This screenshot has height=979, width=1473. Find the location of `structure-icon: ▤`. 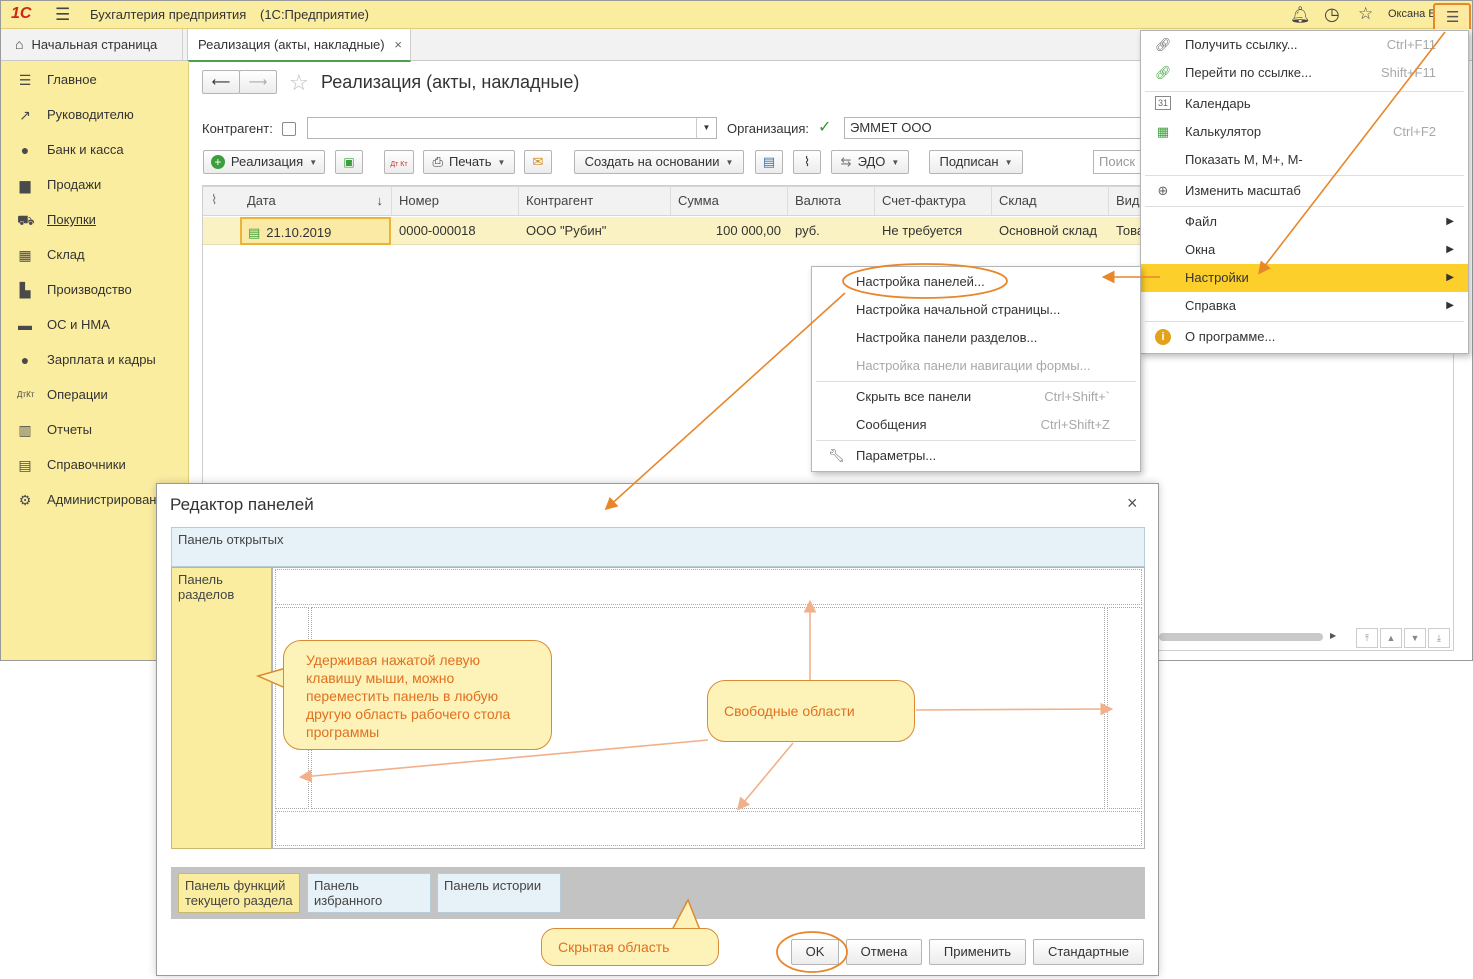

structure-icon: ▤ is located at coordinates (769, 161).